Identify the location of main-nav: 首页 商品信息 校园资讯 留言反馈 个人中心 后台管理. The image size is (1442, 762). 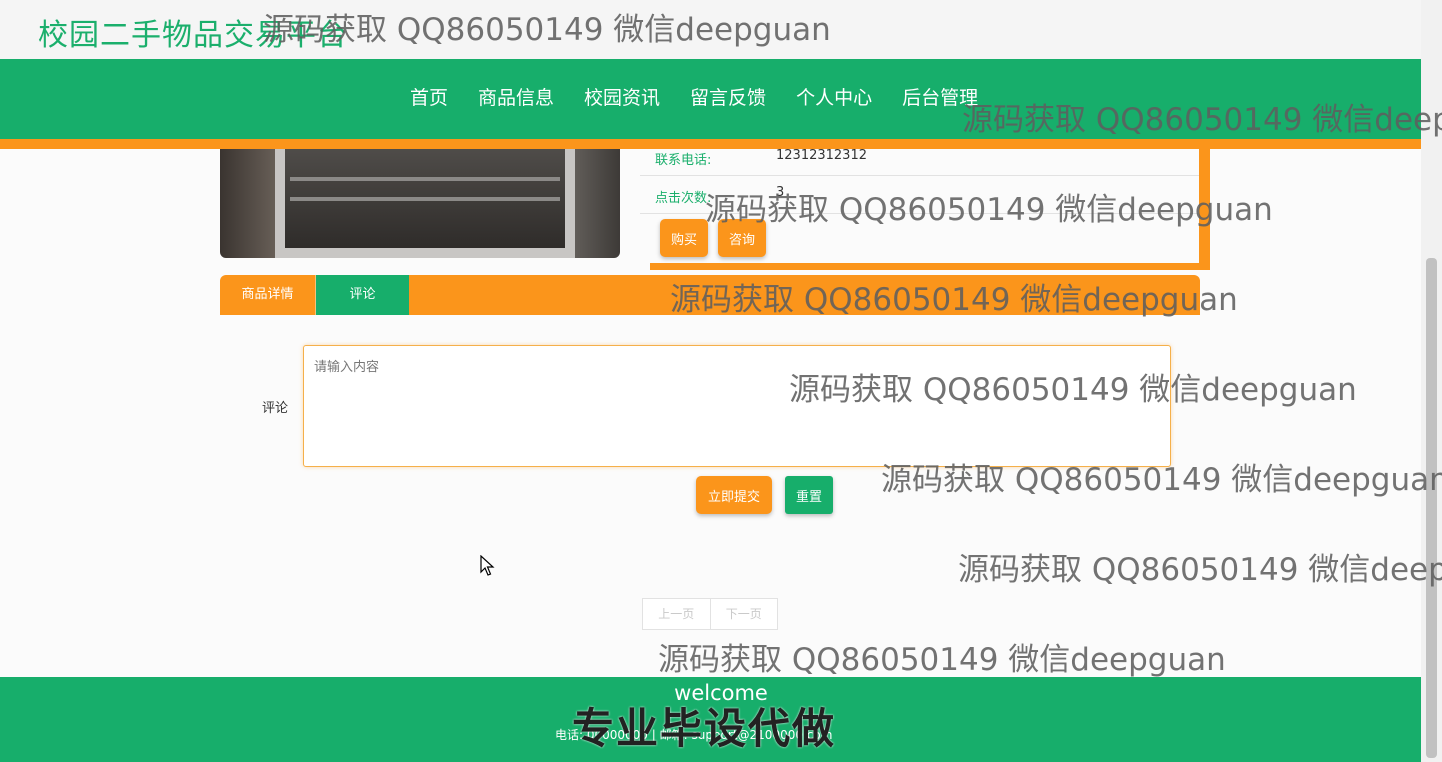
(710, 99).